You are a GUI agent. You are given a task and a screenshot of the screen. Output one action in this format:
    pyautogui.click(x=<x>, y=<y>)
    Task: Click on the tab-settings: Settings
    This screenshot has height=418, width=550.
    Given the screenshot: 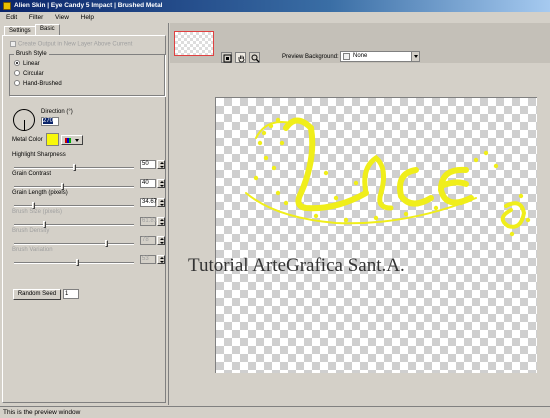 What is the action you would take?
    pyautogui.click(x=20, y=30)
    